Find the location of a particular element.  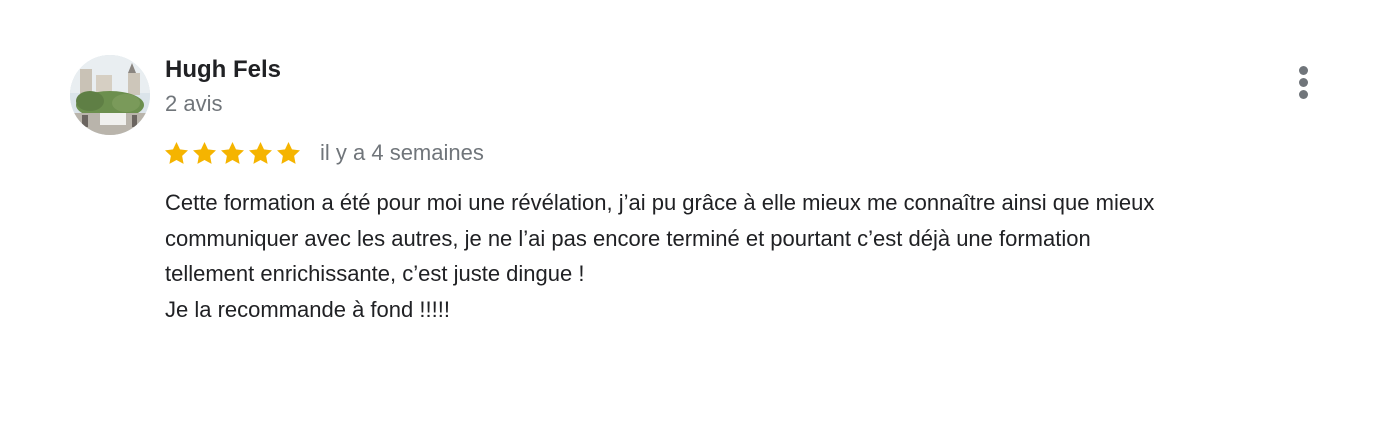

avatar-photo is located at coordinates (110, 95).